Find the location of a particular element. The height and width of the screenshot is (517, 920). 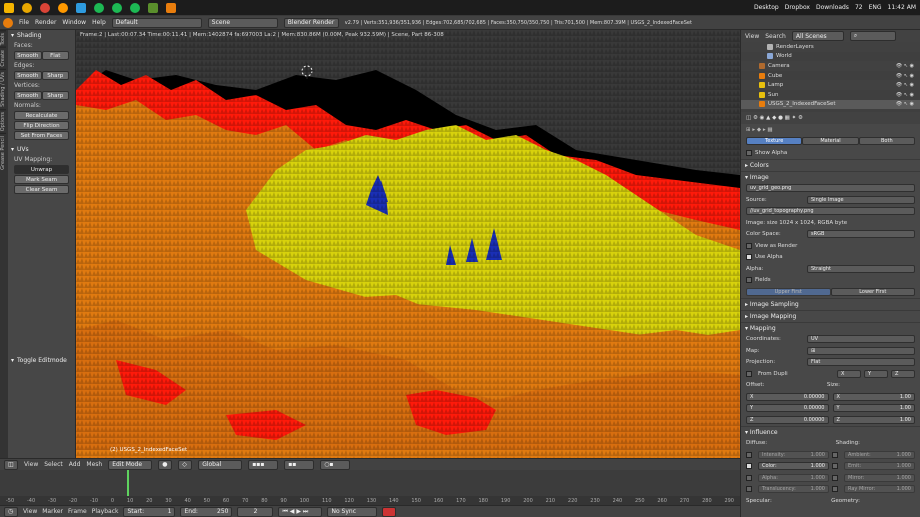

diffuse-influence-field: Color: 1.000 is located at coordinates (793, 466).